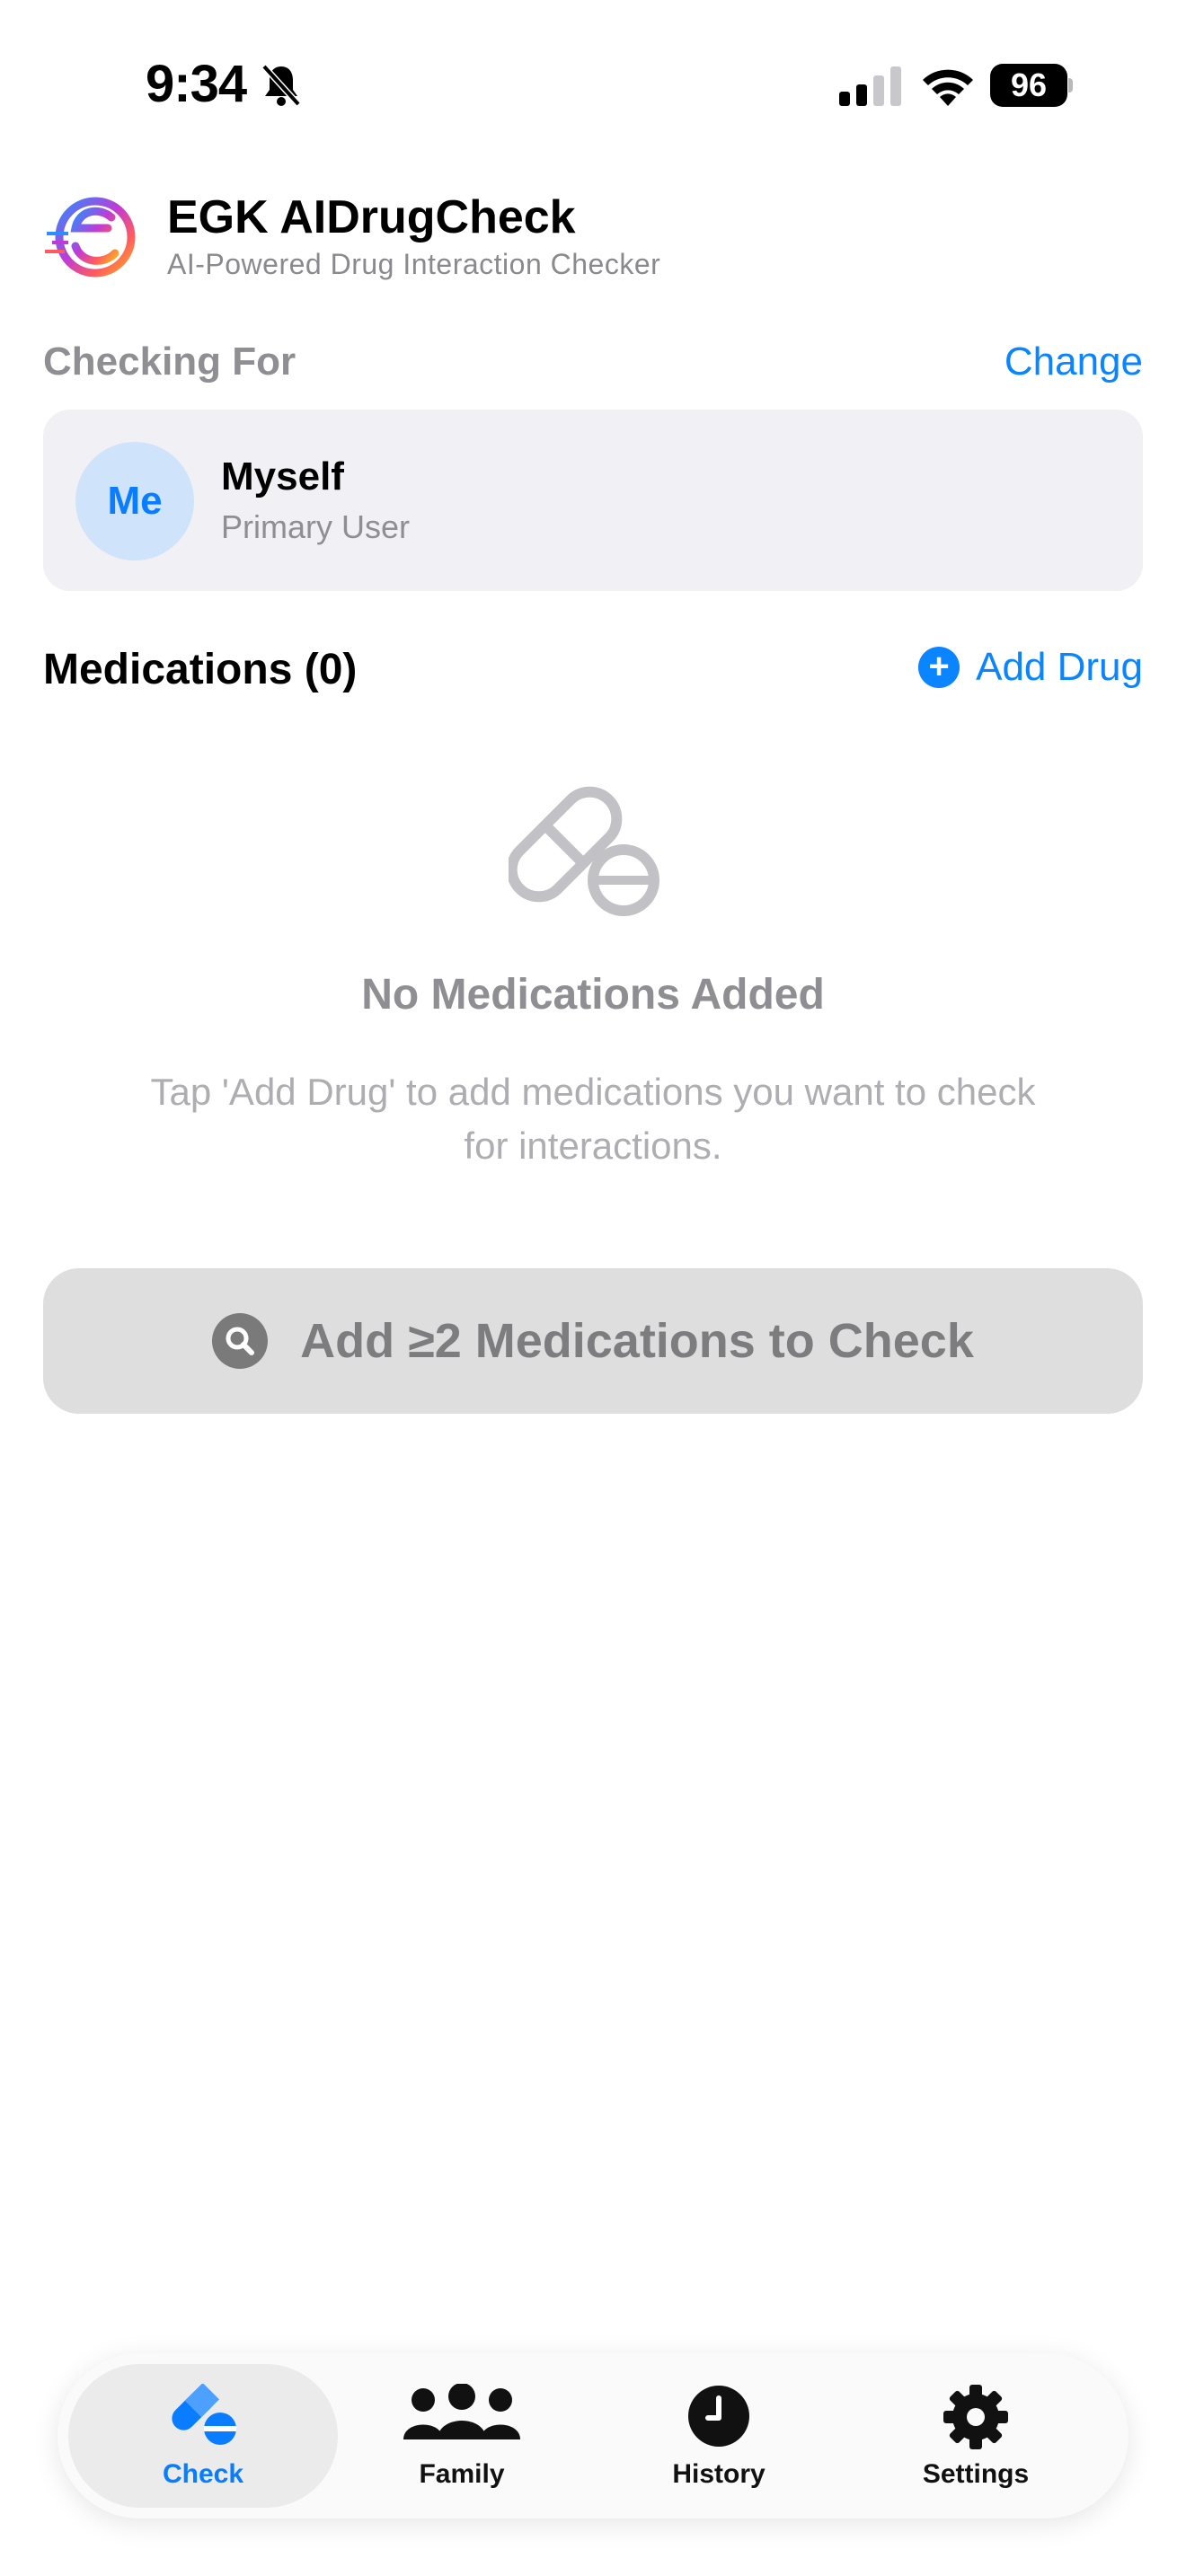 This screenshot has height=2576, width=1186. Describe the element at coordinates (371, 217) in the screenshot. I see `app-title: EGK AIDrugCheck` at that location.